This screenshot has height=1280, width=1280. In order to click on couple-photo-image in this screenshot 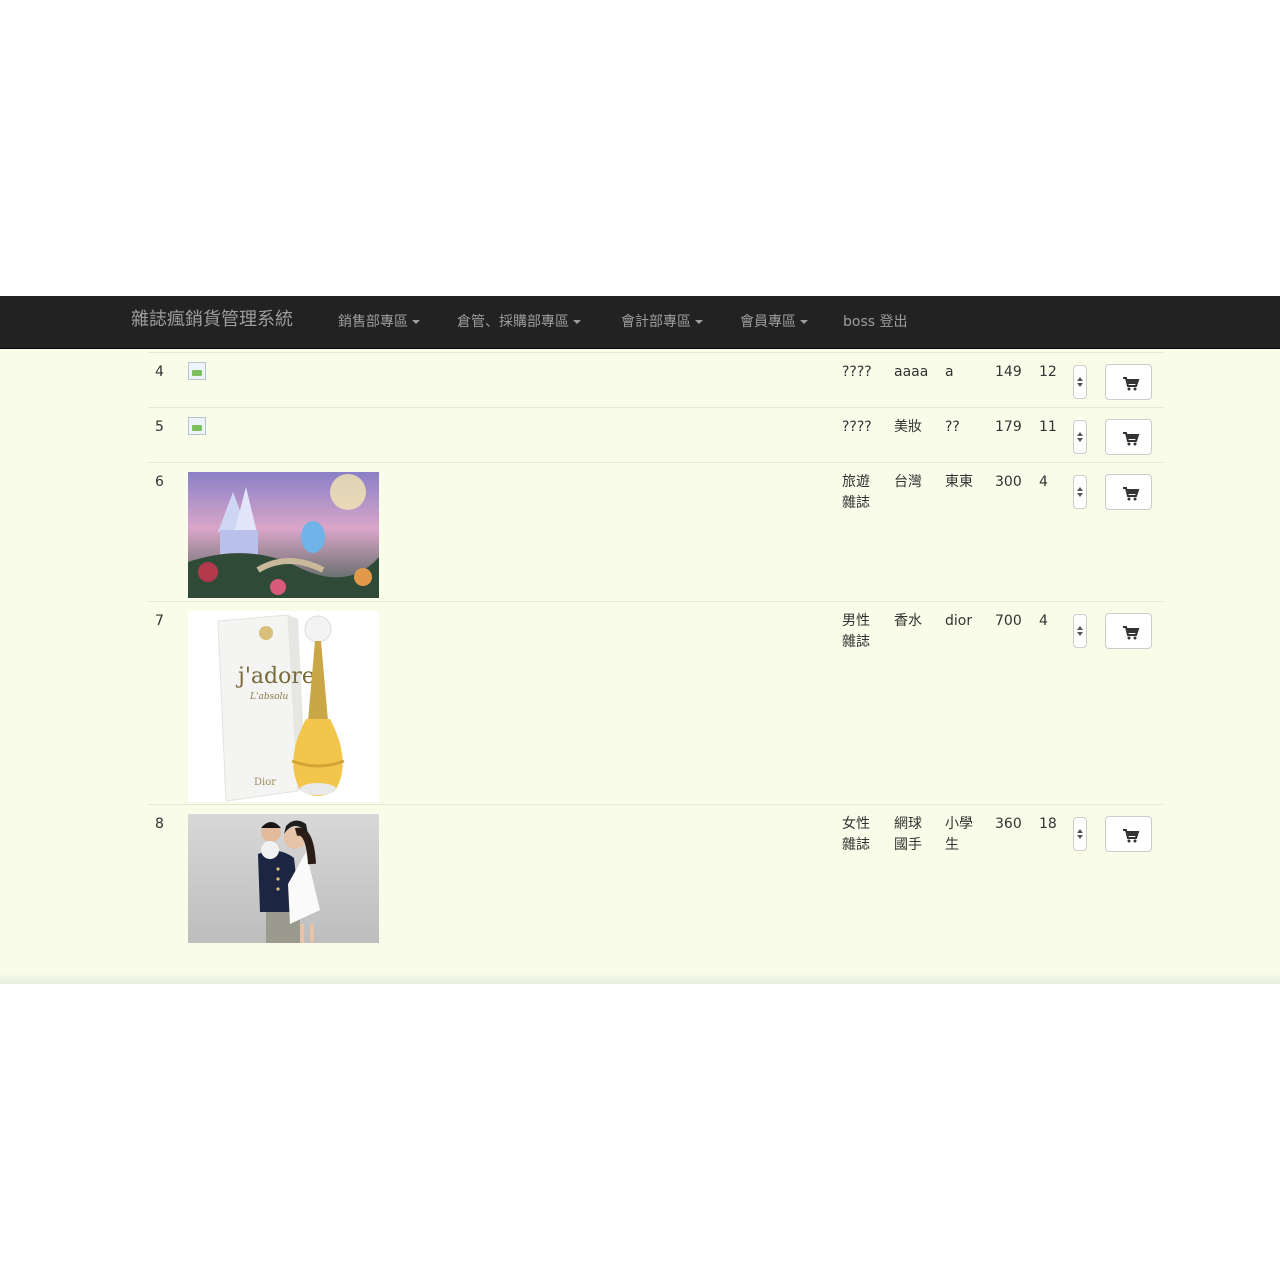, I will do `click(283, 878)`.